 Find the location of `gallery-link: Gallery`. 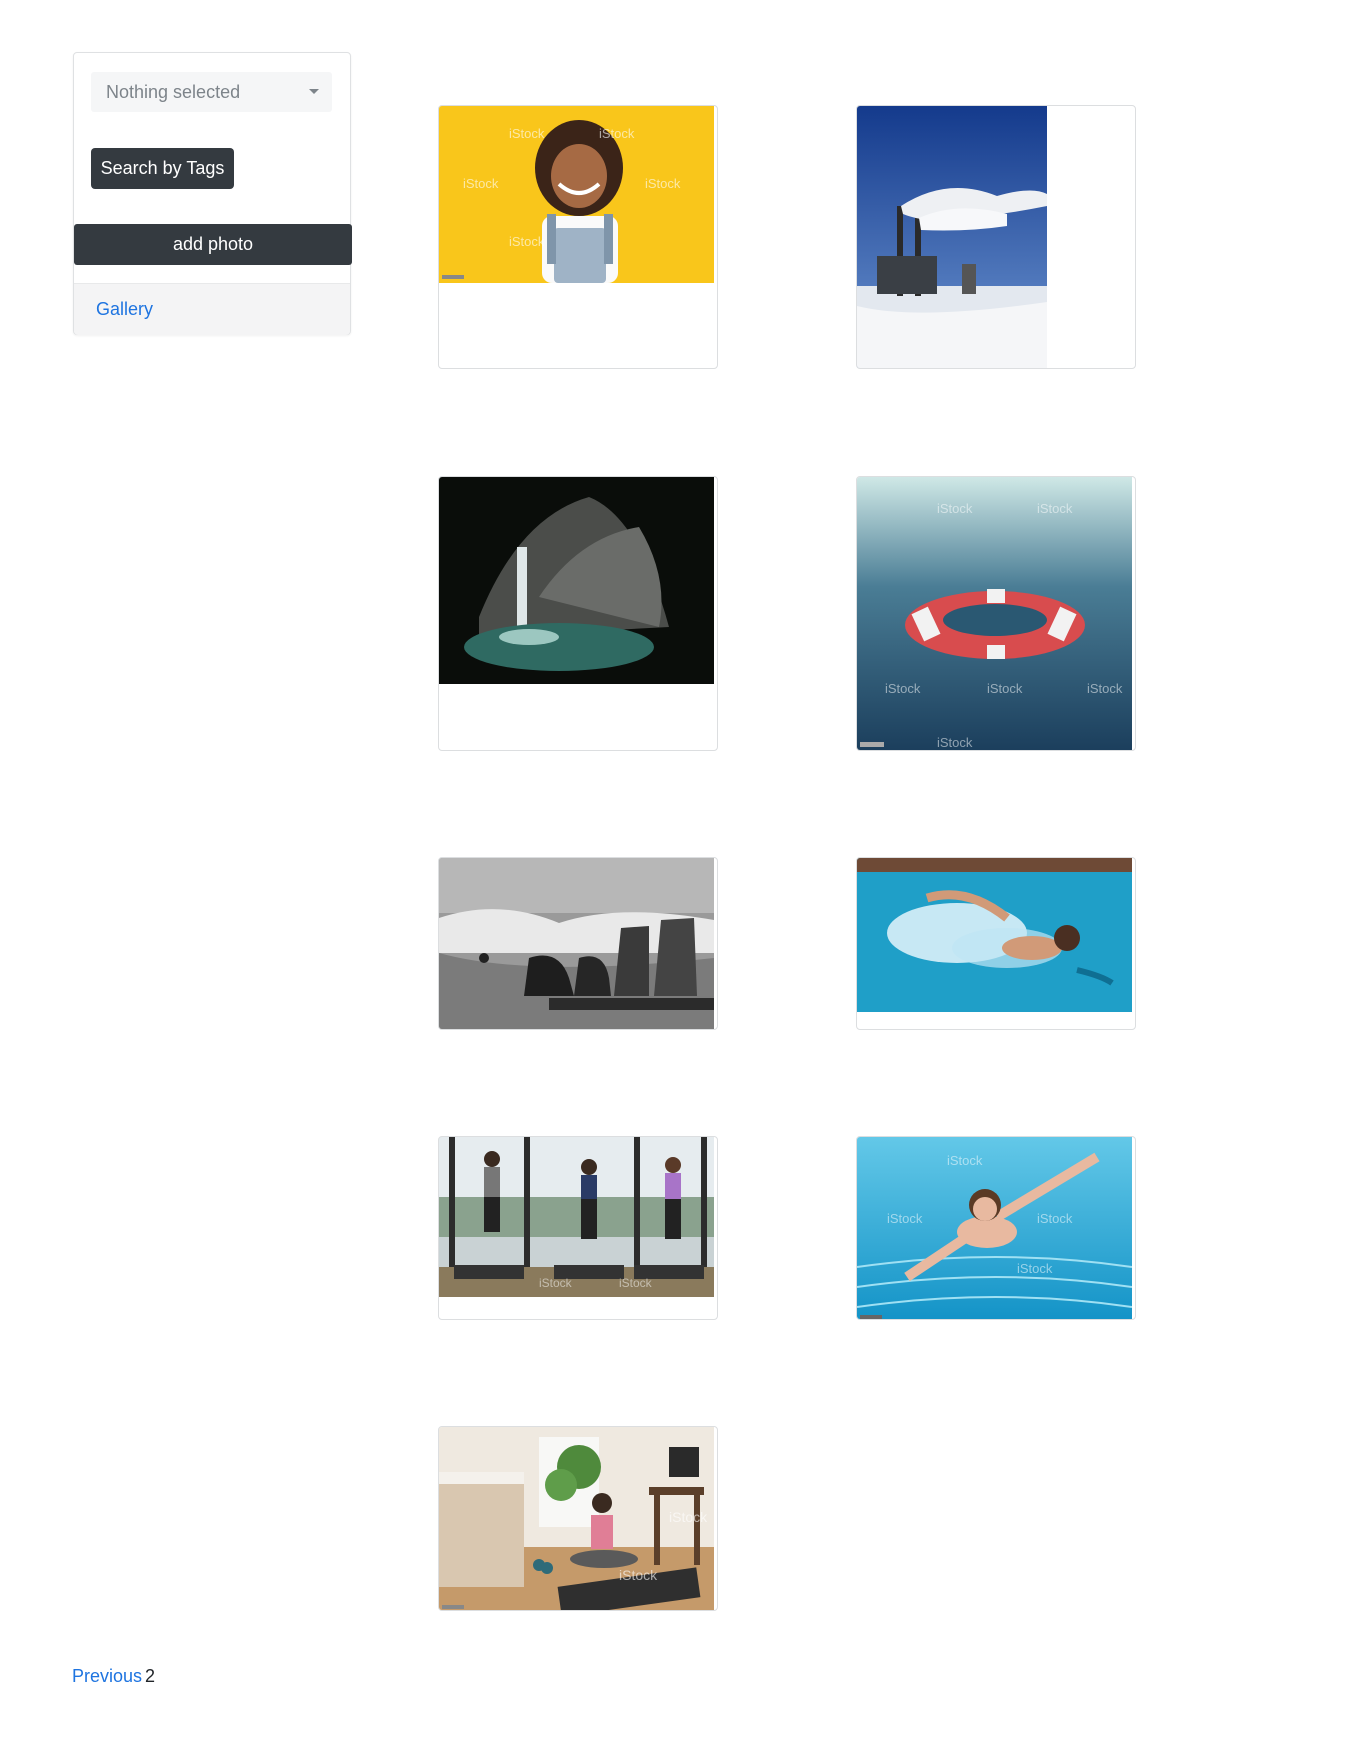

gallery-link: Gallery is located at coordinates (124, 309).